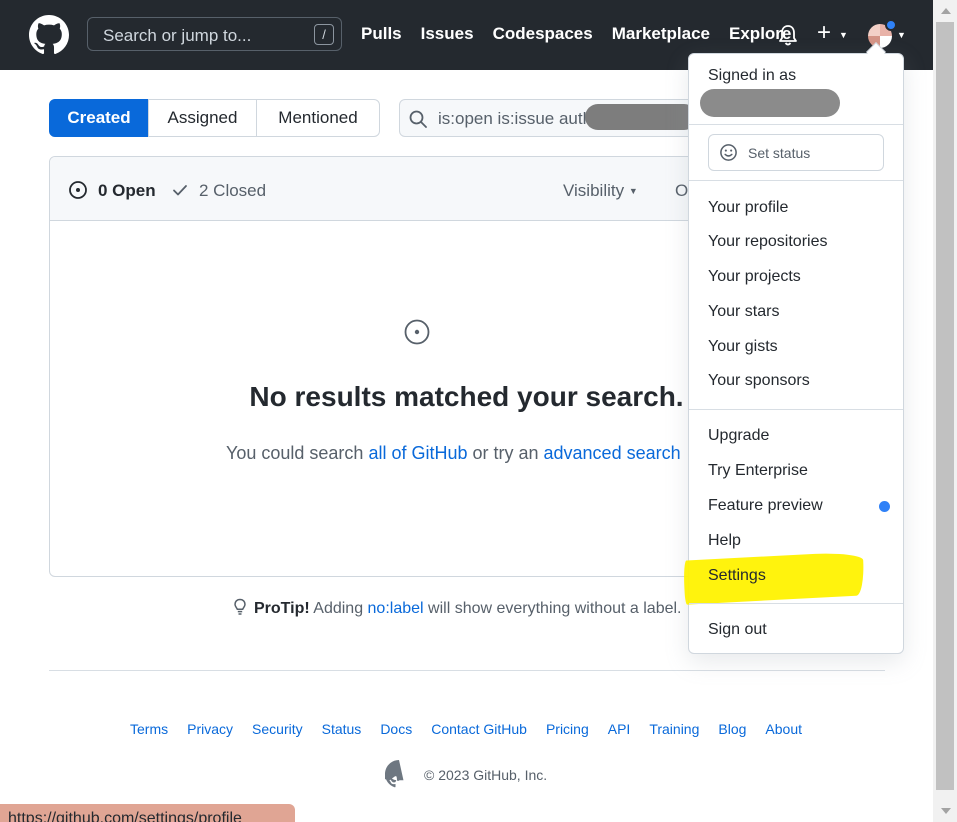 Image resolution: width=957 pixels, height=822 pixels. What do you see at coordinates (147, 813) in the screenshot?
I see `link-status-bar: https://github.com/settings/profile` at bounding box center [147, 813].